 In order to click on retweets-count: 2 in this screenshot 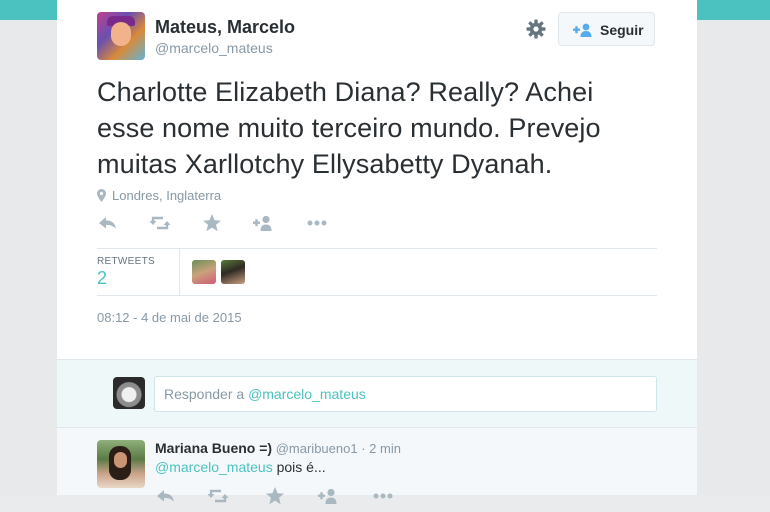, I will do `click(102, 278)`.